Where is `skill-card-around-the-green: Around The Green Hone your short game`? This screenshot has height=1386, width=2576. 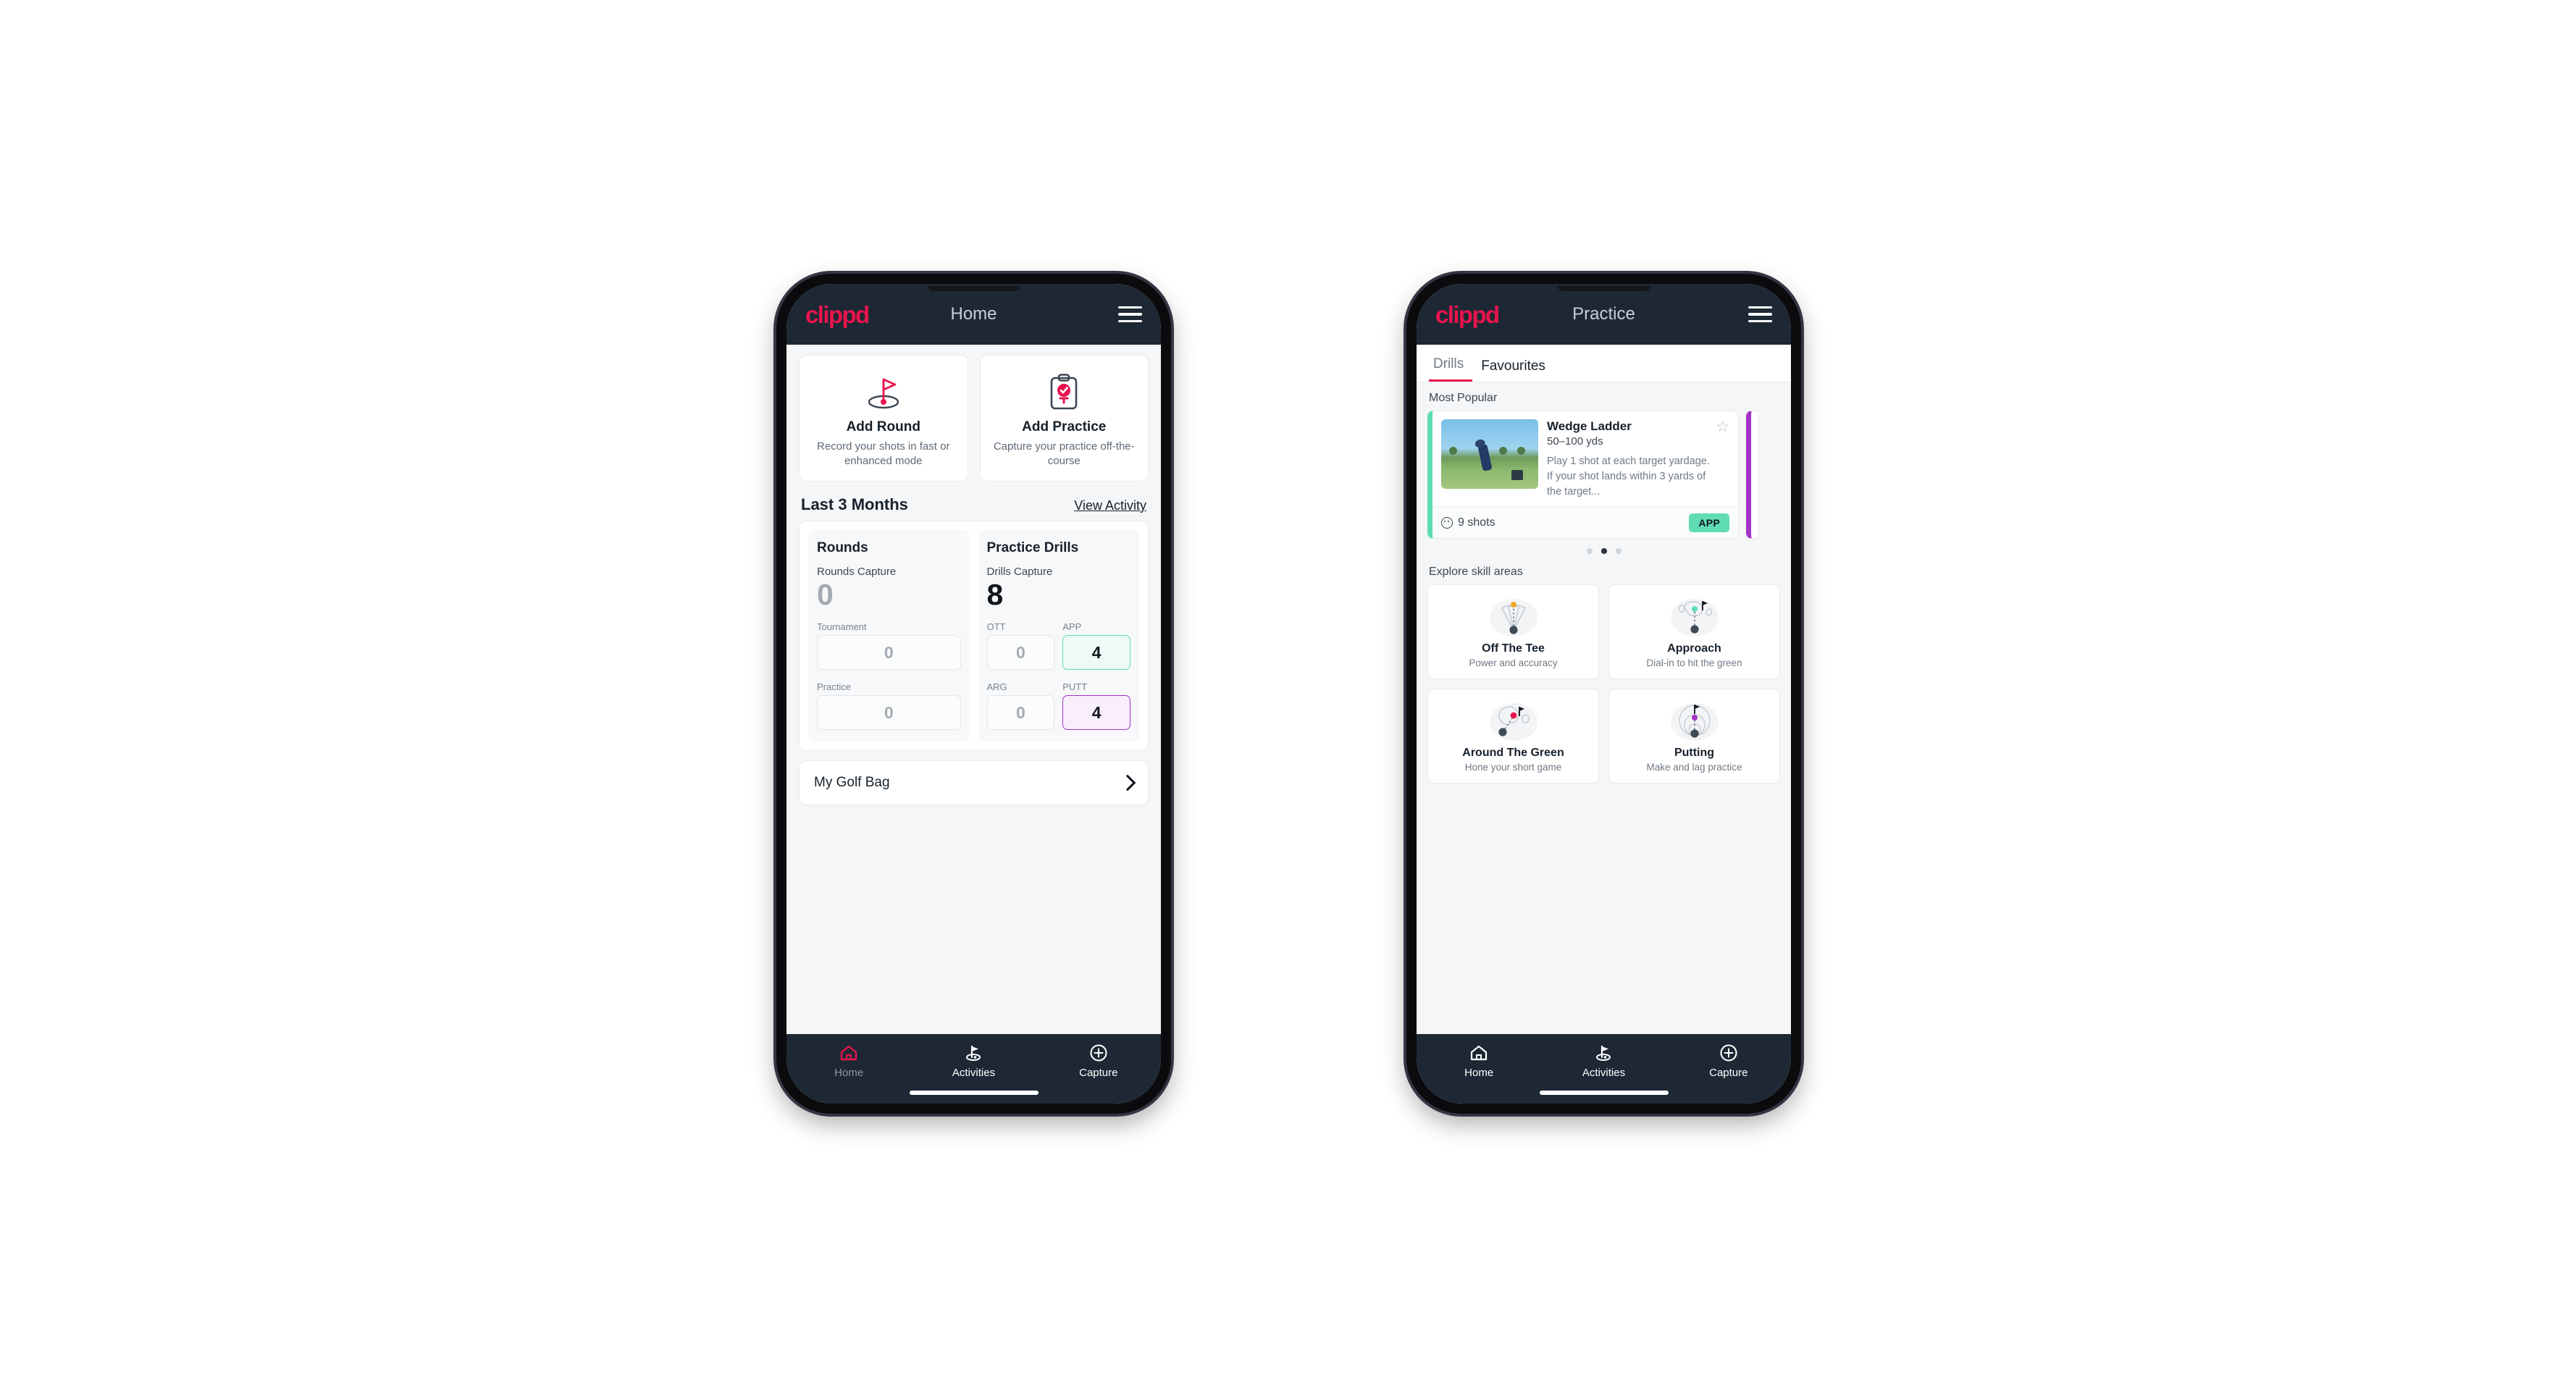
skill-card-around-the-green: Around The Green Hone your short game is located at coordinates (1513, 736).